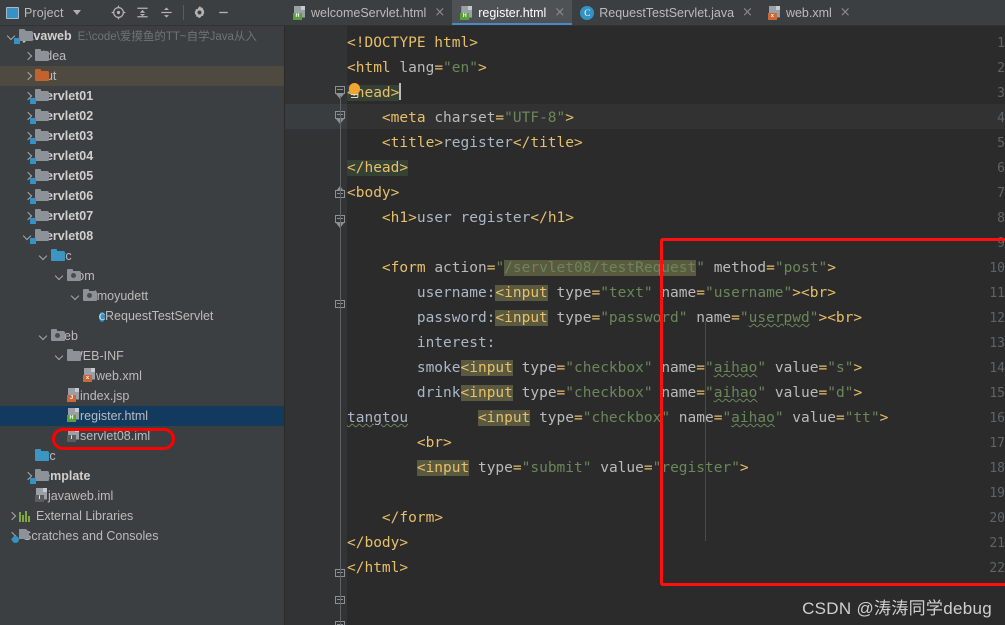 Image resolution: width=1005 pixels, height=625 pixels. I want to click on tree-item-external-libraries: External Libraries, so click(142, 516).